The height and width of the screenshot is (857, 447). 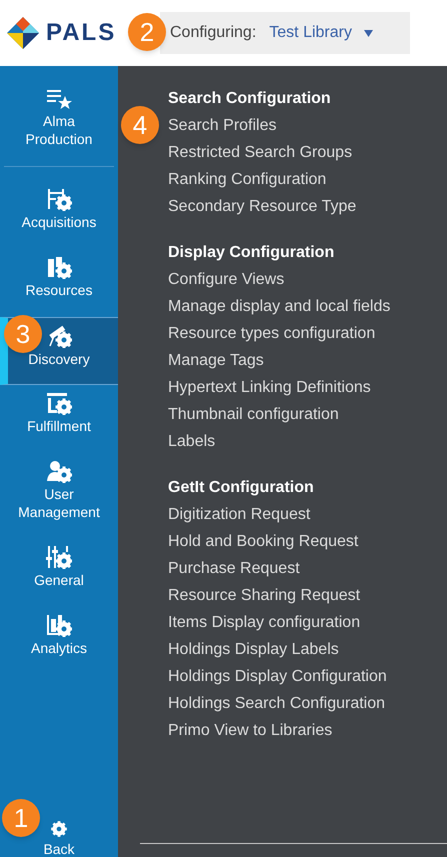 What do you see at coordinates (81, 33) in the screenshot?
I see `logo-text: PALS` at bounding box center [81, 33].